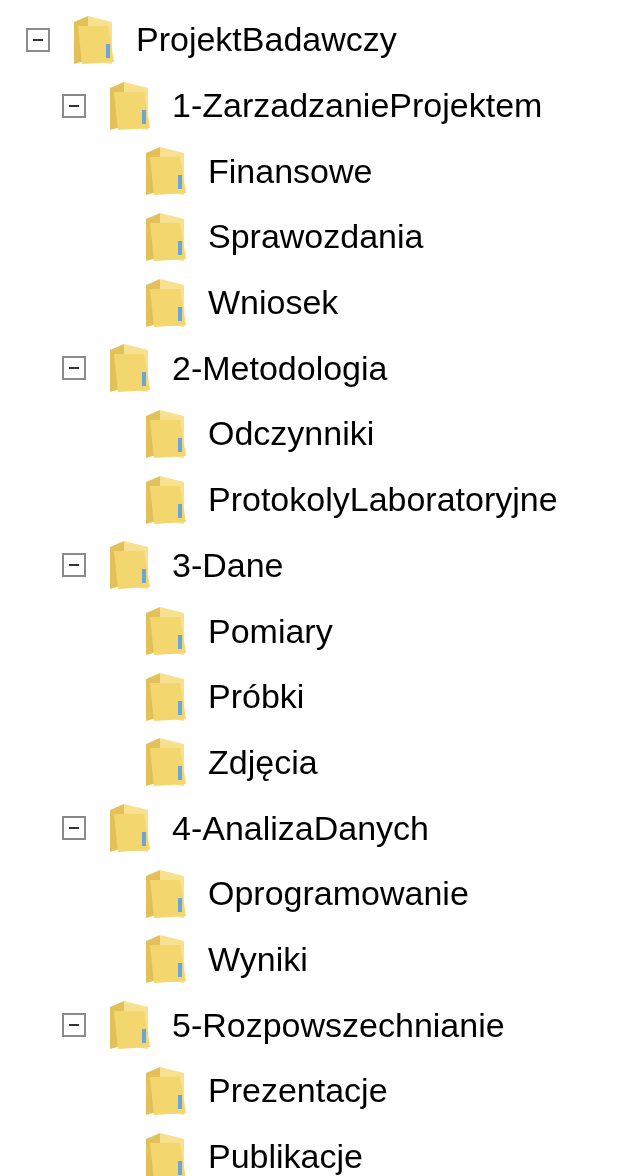 The height and width of the screenshot is (1176, 628). I want to click on folder-name: Zdjęcia, so click(263, 762).